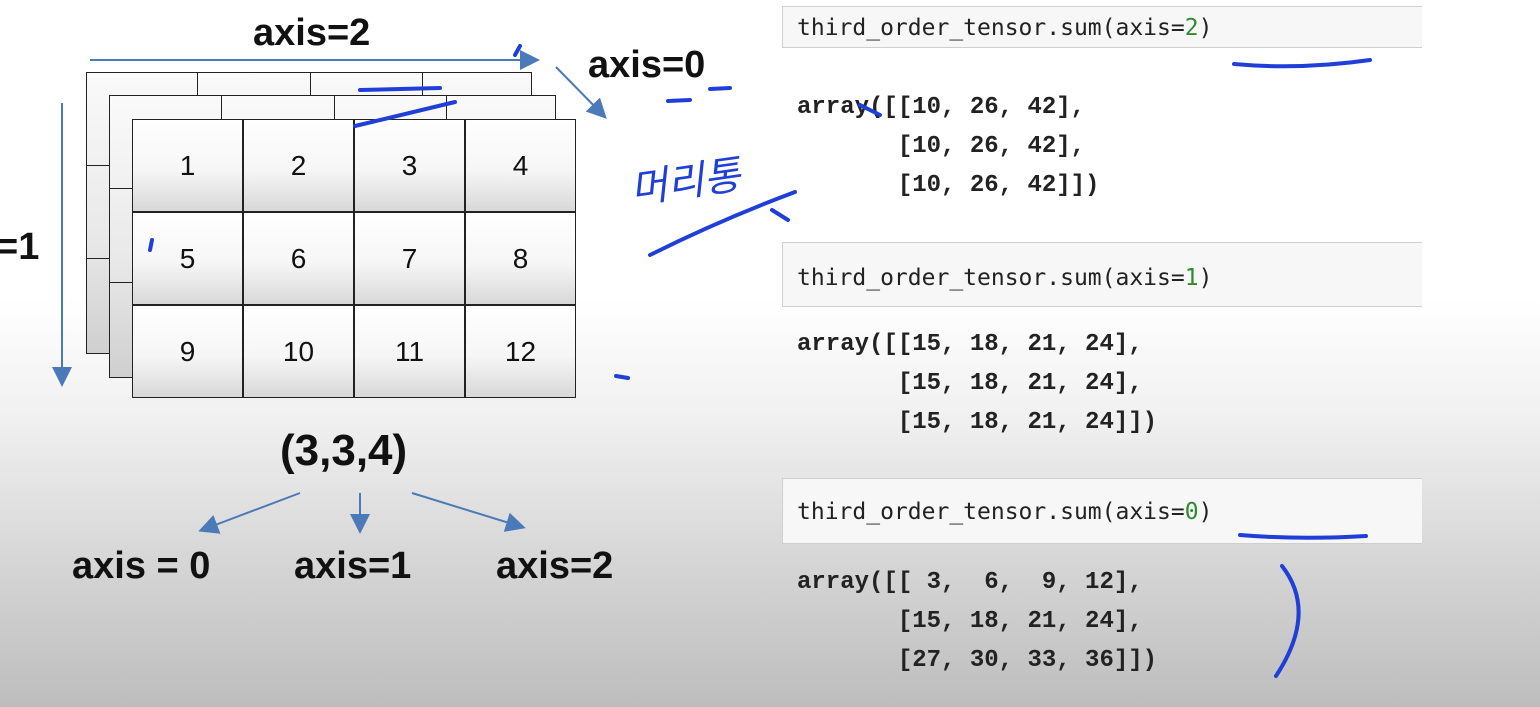 The height and width of the screenshot is (707, 1540). Describe the element at coordinates (1303, 536) in the screenshot. I see `ink-underline-axis0` at that location.